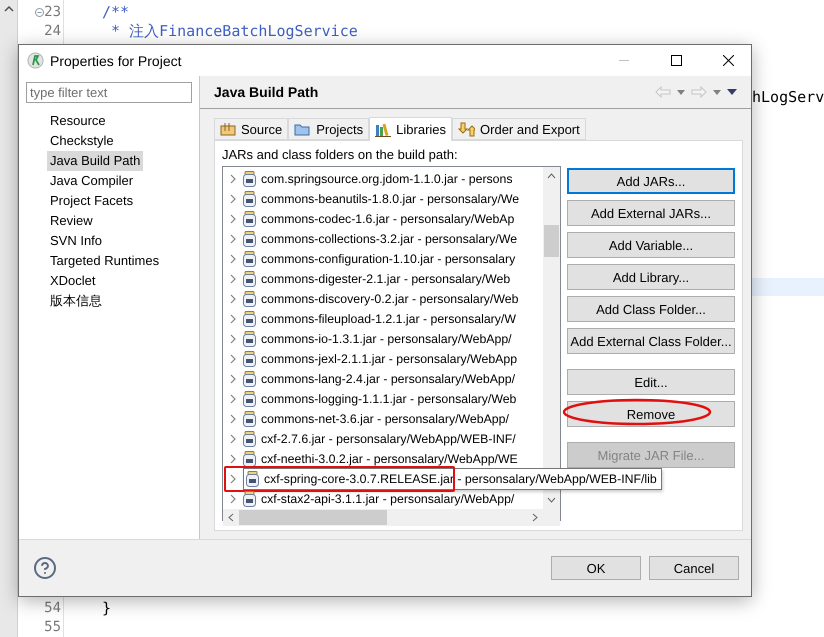  Describe the element at coordinates (732, 92) in the screenshot. I see `menu-icon` at that location.